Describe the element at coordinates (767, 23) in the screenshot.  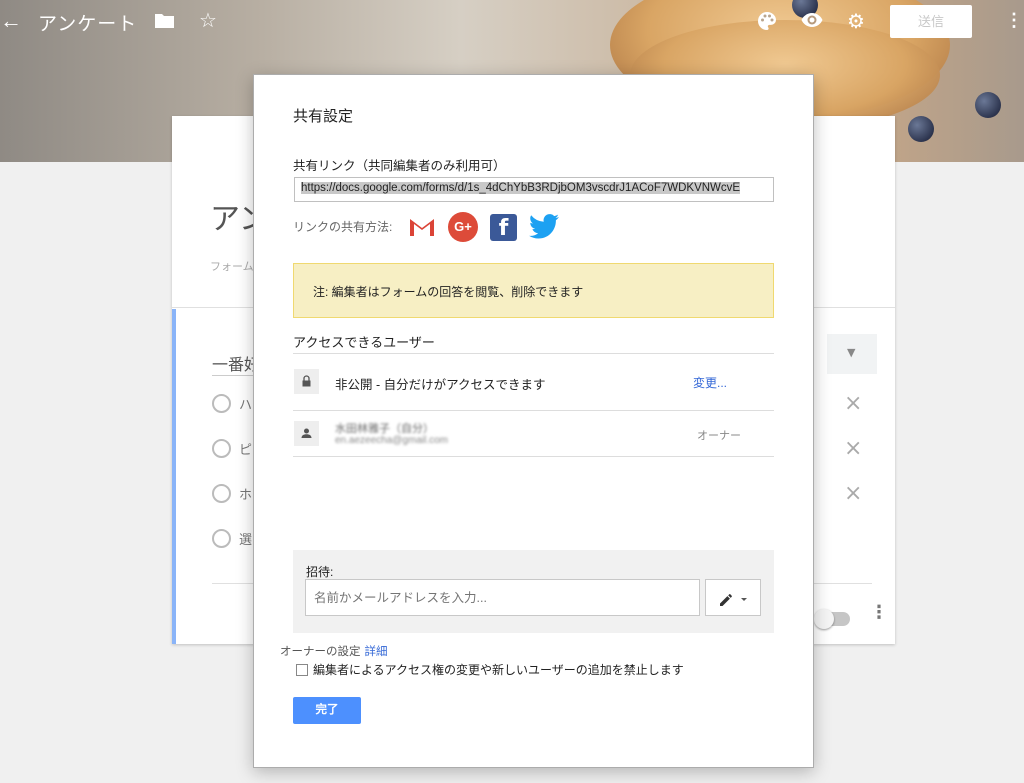
I see `palette-icon` at that location.